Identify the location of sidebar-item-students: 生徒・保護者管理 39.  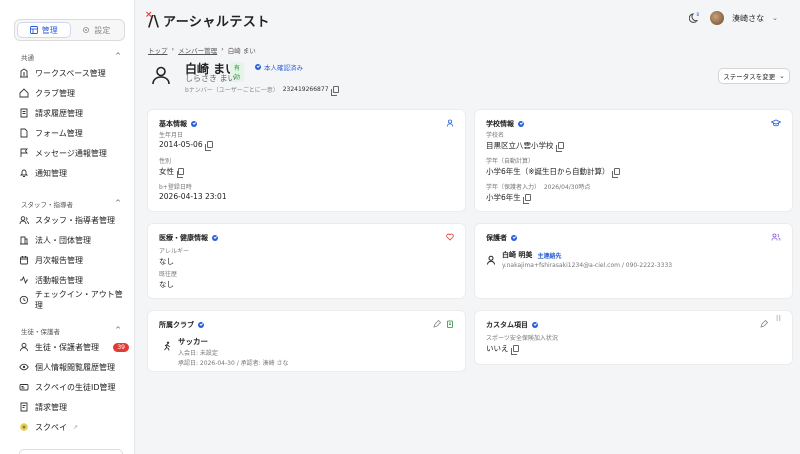
(74, 347).